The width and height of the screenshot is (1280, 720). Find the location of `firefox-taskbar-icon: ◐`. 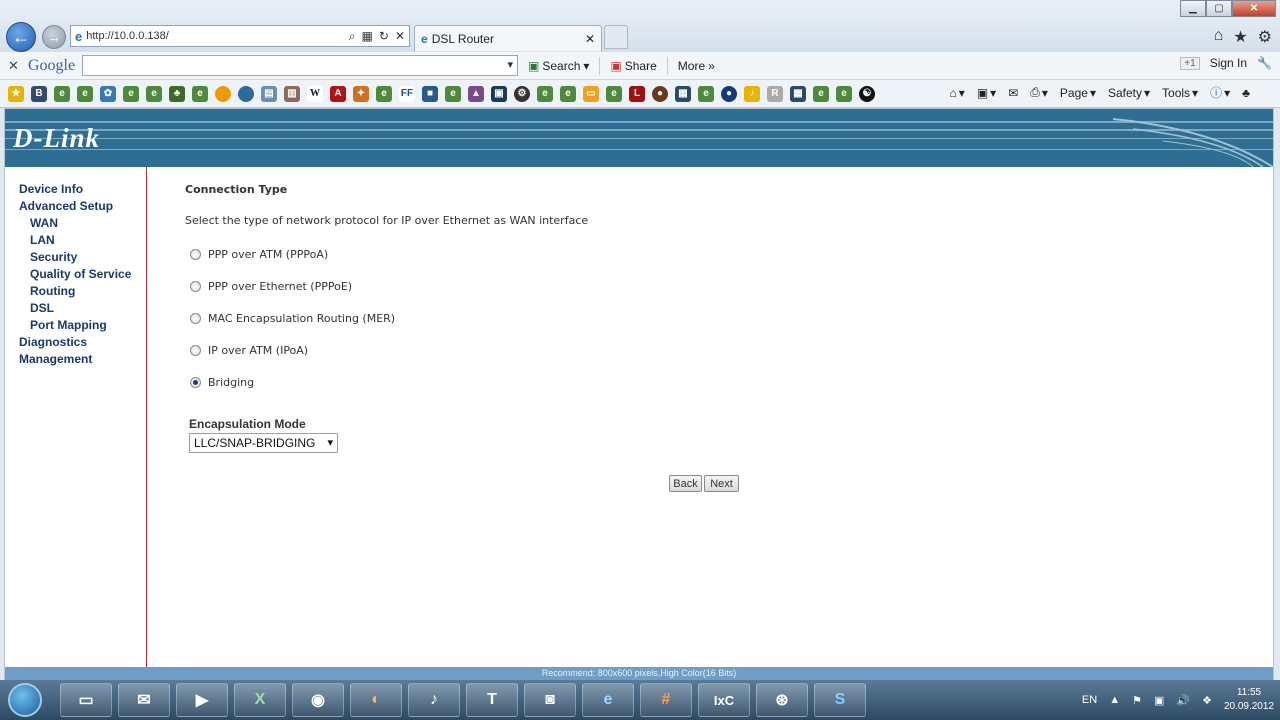

firefox-taskbar-icon: ◐ is located at coordinates (376, 700).